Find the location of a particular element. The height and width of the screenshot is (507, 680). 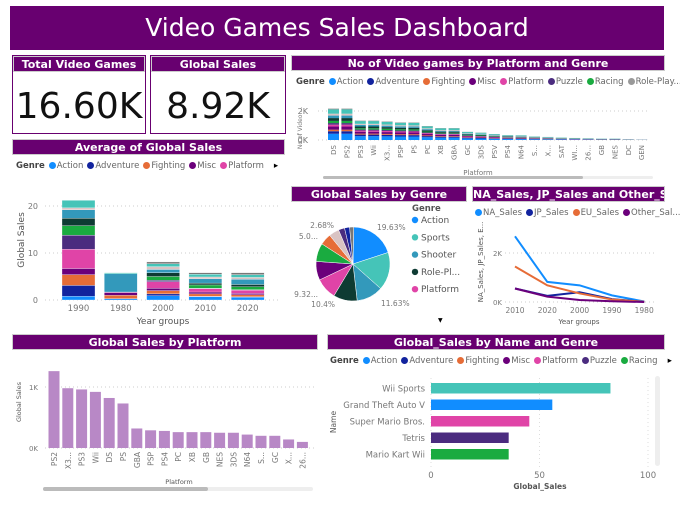

x-tick: DS is located at coordinates (109, 457).